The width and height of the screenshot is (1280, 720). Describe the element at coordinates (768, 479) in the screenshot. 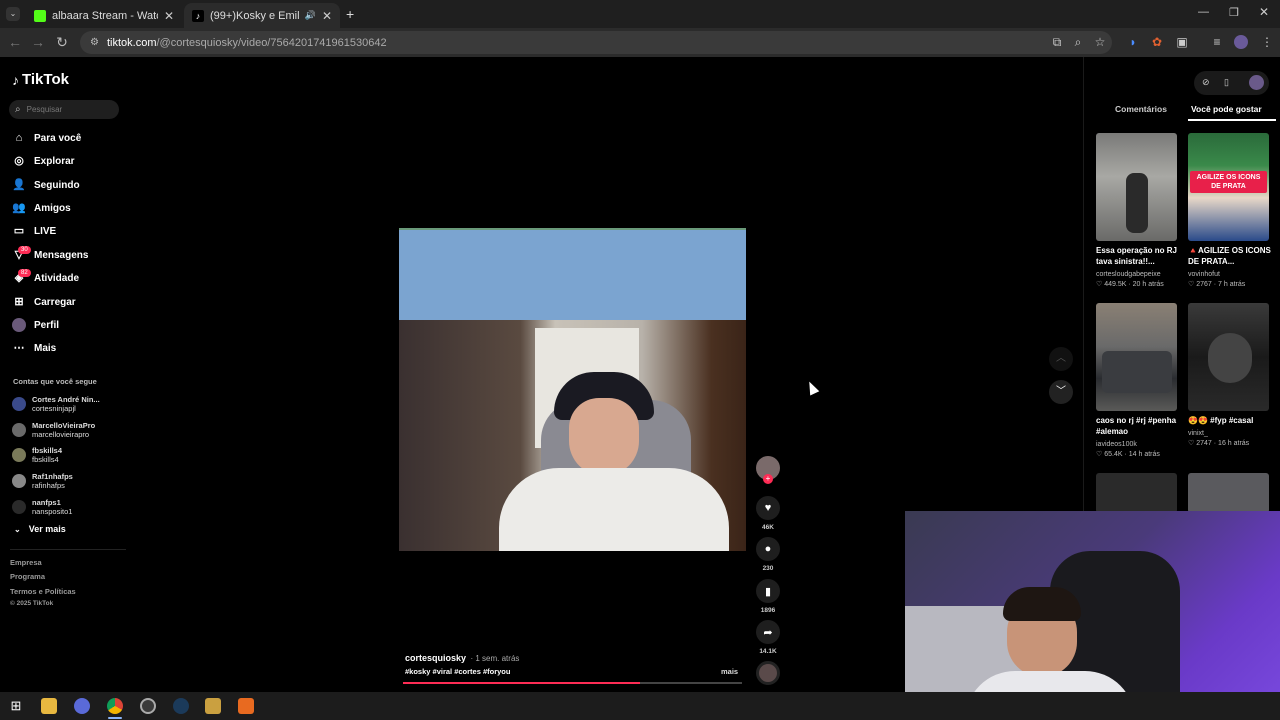

I see `follow-plus-icon: +` at that location.